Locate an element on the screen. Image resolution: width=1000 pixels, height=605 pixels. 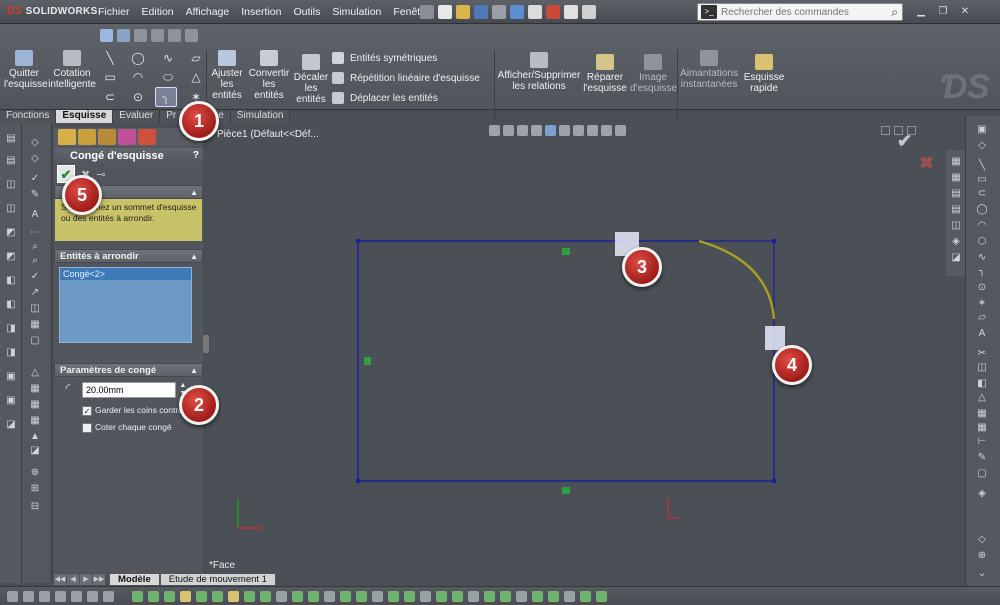
entities-section-header: Entités à arrondir ▲ is located at coordinates (128, 256).